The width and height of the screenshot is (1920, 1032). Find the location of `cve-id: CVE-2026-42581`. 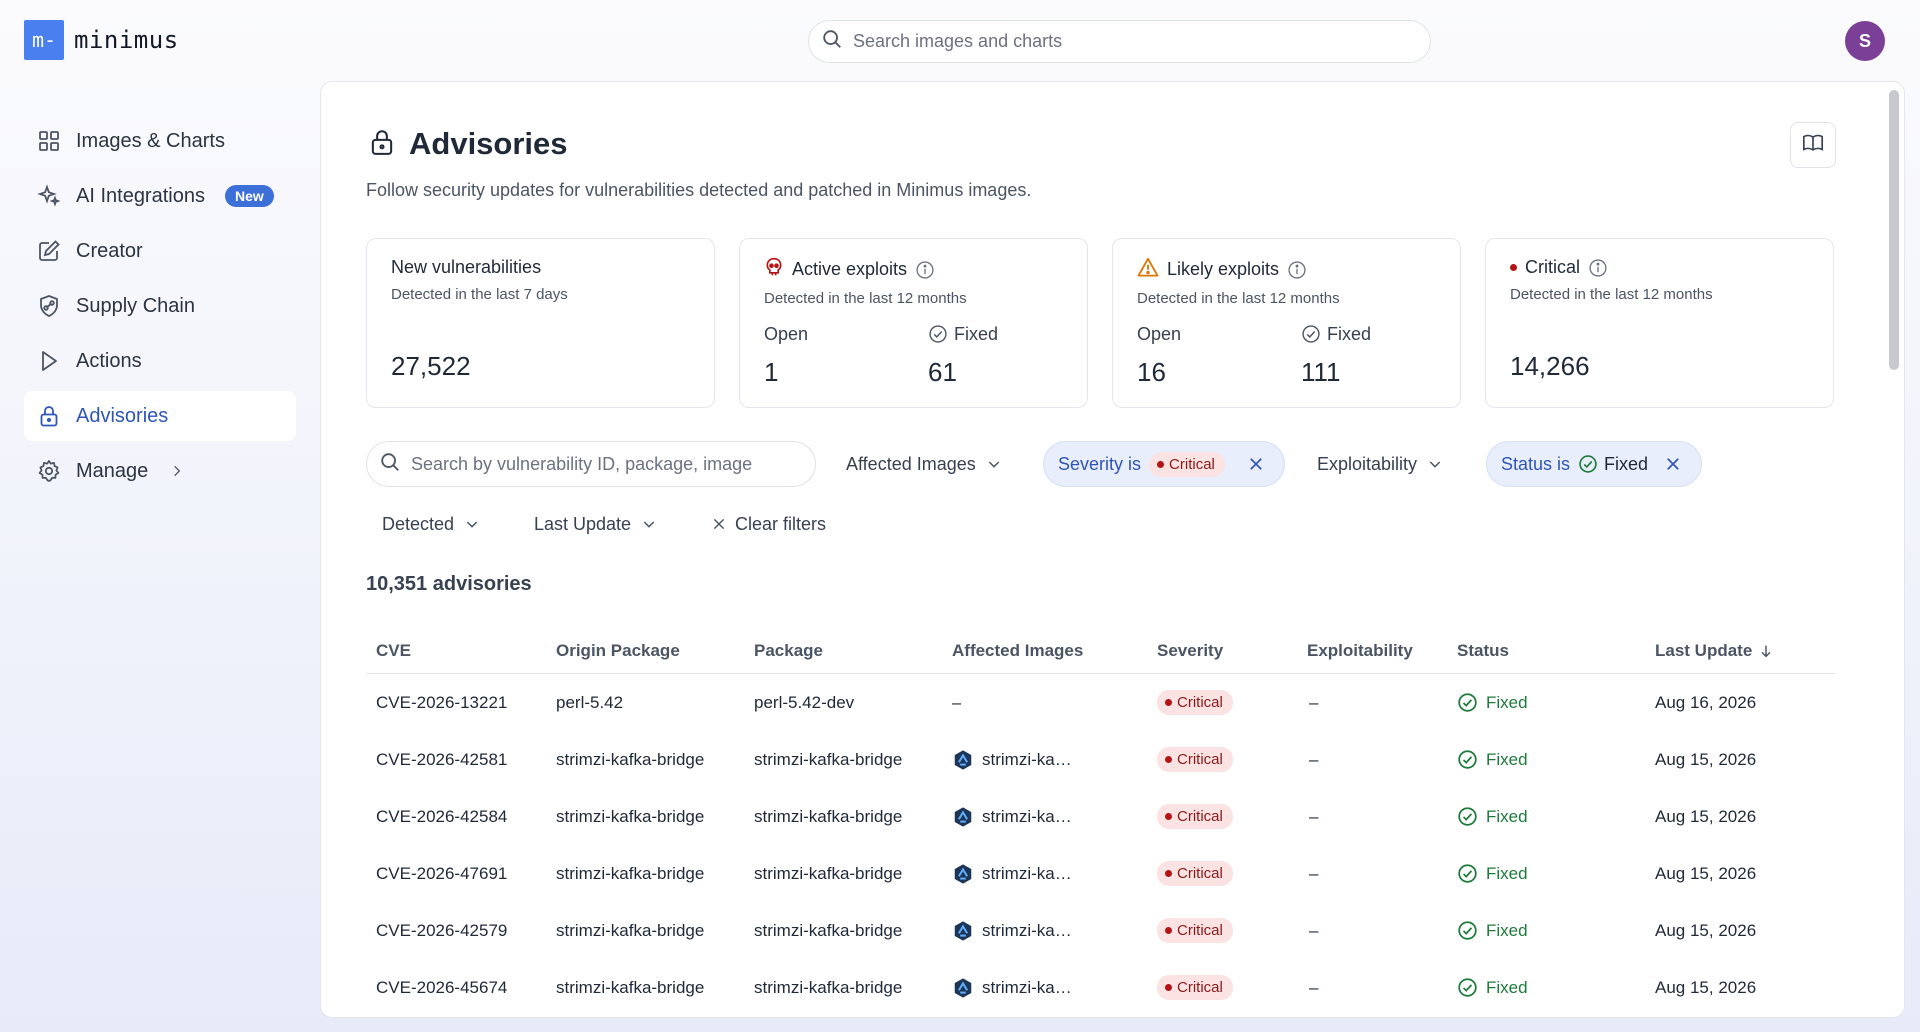

cve-id: CVE-2026-42581 is located at coordinates (456, 760).